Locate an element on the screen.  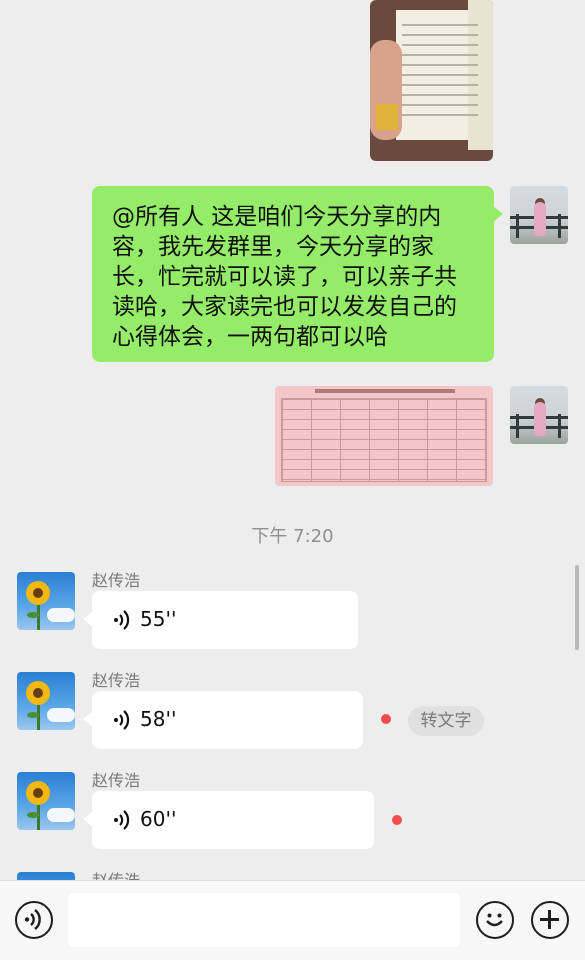
bookmark is located at coordinates (387, 117).